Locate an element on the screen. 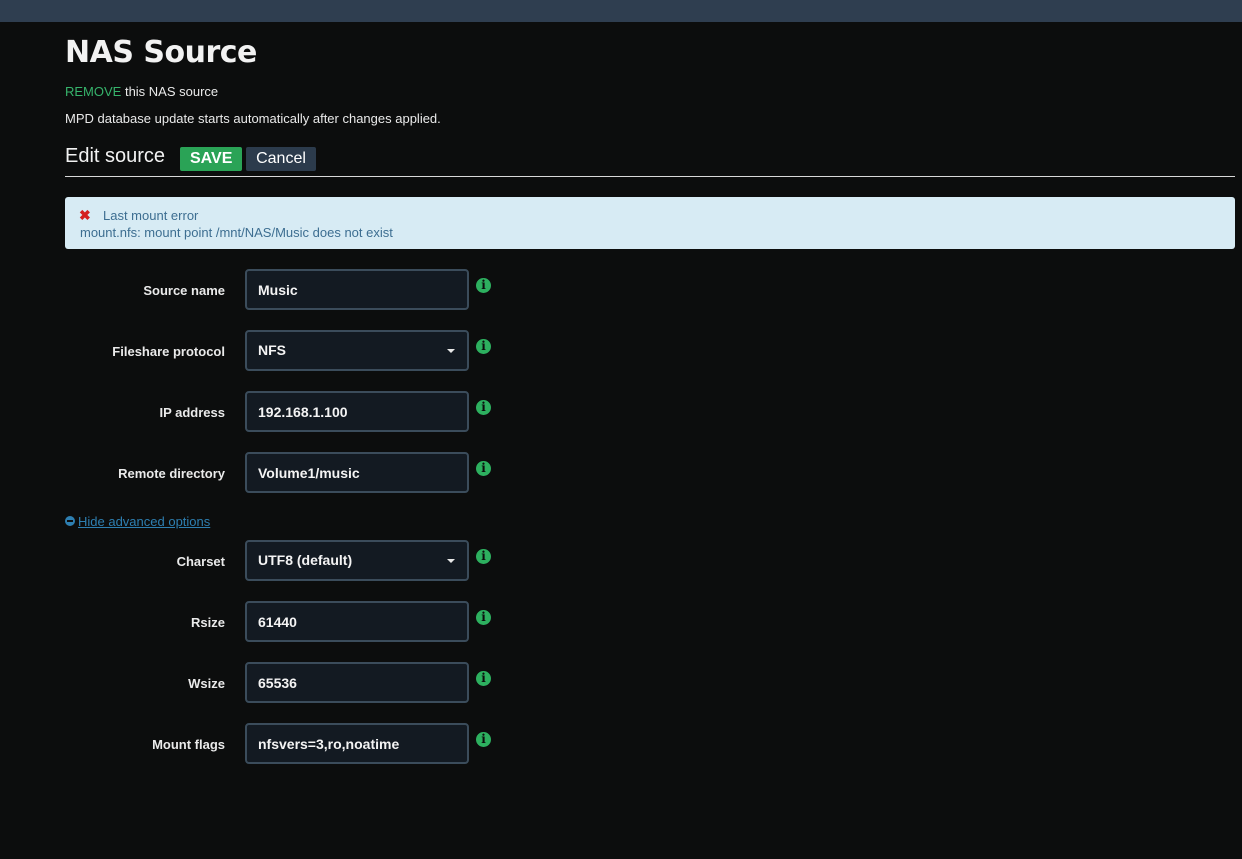 The height and width of the screenshot is (859, 1242). protocol-select: NFS is located at coordinates (357, 350).